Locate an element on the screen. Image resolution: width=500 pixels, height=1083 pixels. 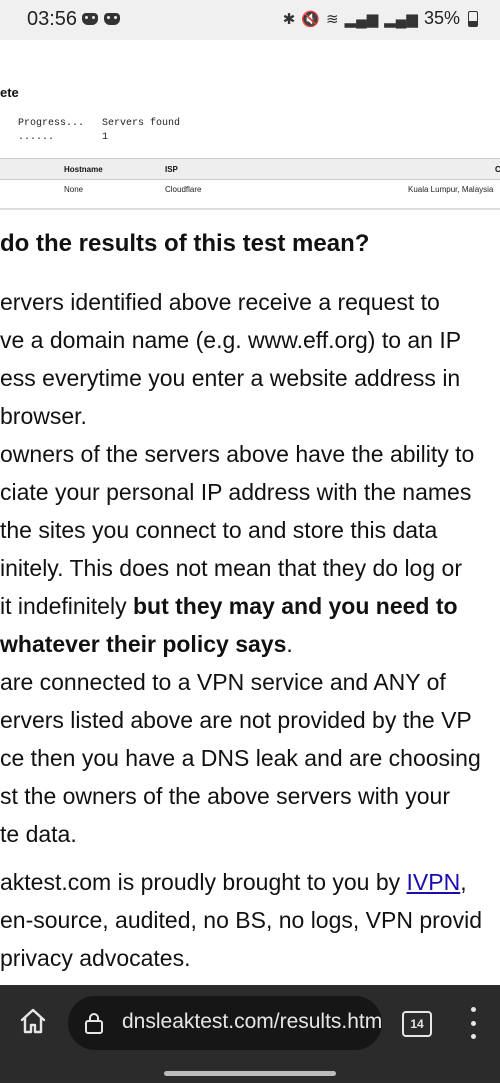
battery-percent: 35% is located at coordinates (441, 18).